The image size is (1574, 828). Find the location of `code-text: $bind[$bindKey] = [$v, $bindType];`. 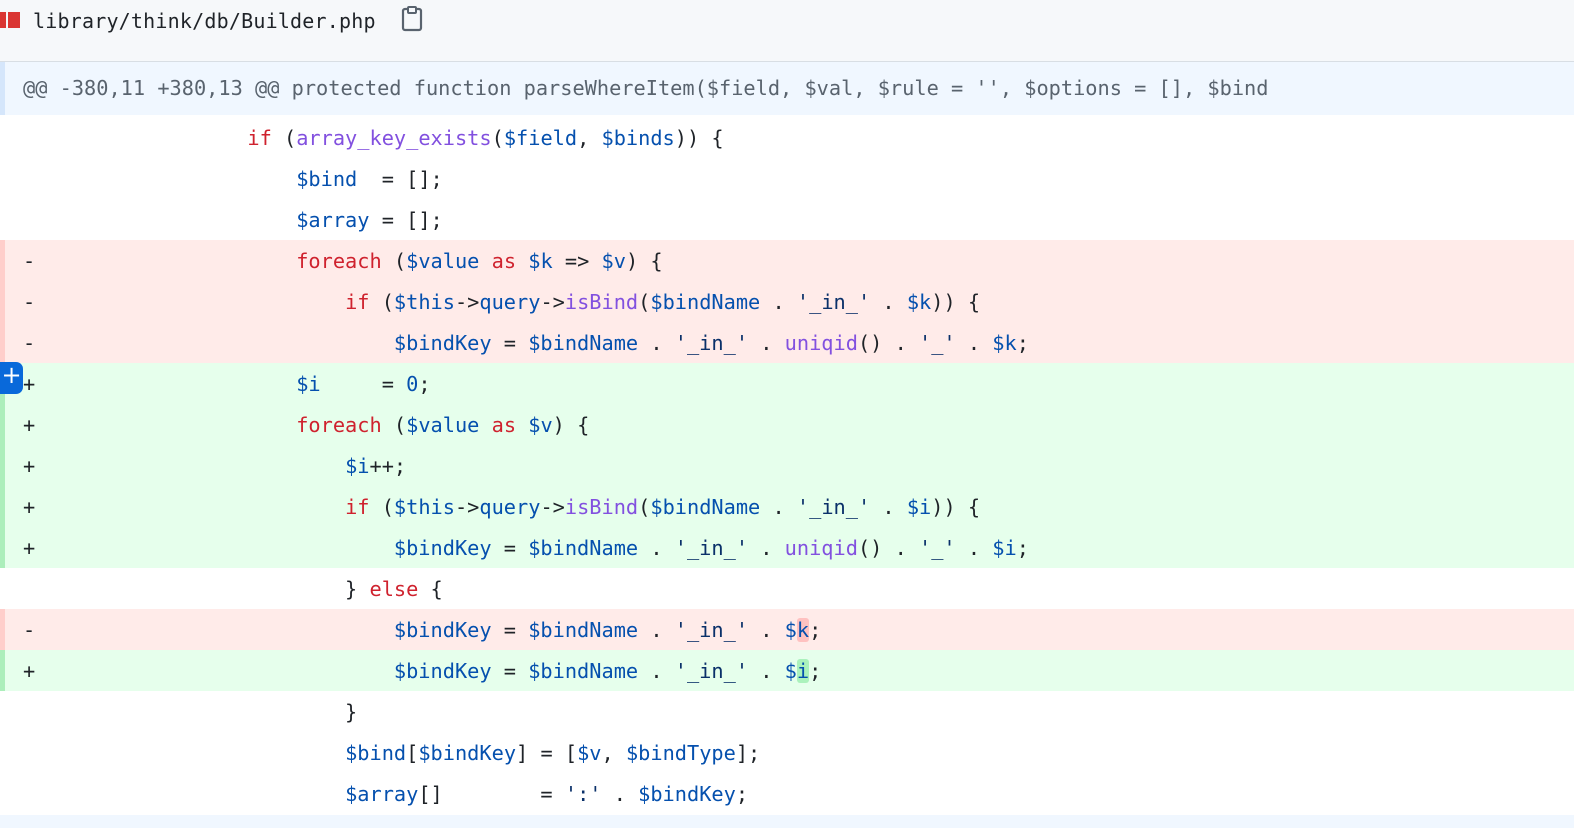

code-text: $bind[$bindKey] = [$v, $bindType]; is located at coordinates (406, 753).